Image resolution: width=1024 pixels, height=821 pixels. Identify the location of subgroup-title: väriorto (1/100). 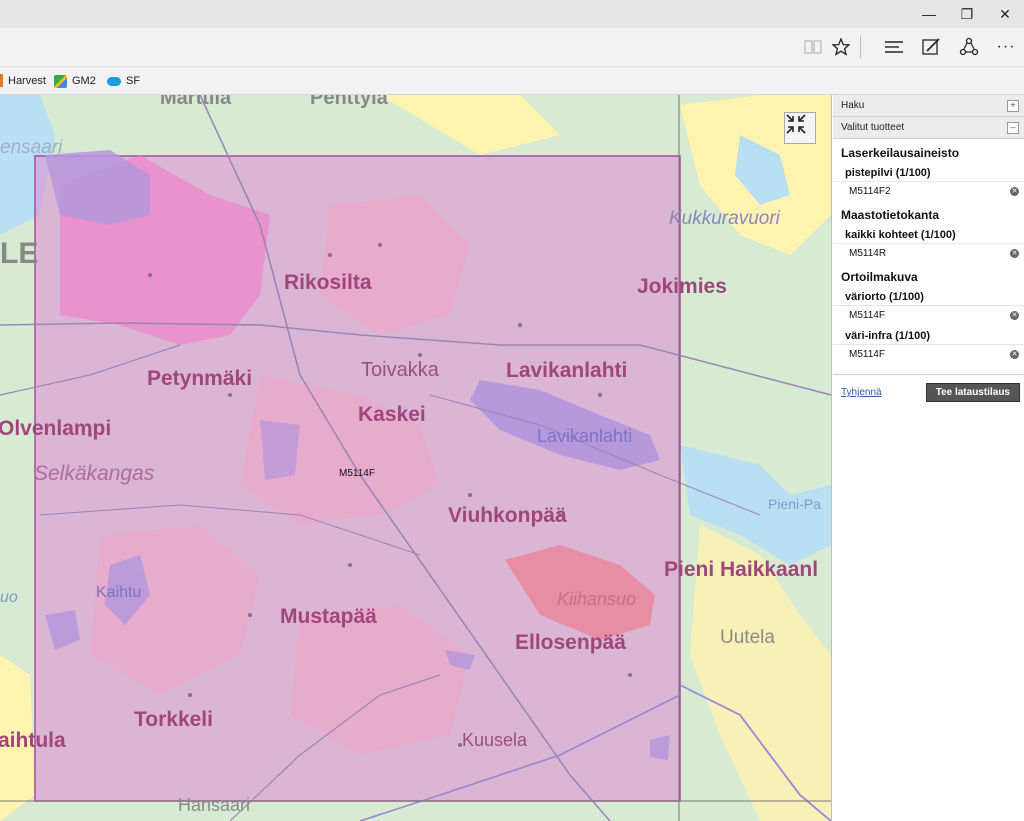
(884, 297).